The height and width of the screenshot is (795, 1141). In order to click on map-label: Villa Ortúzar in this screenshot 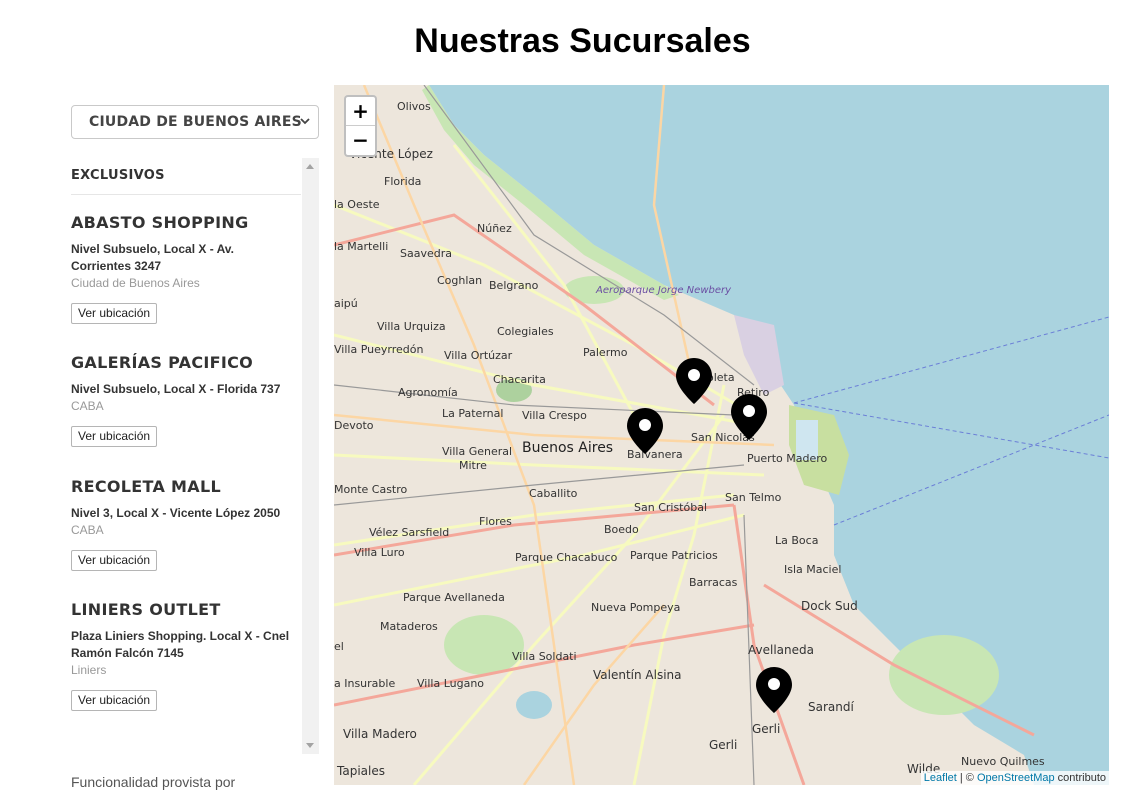, I will do `click(478, 355)`.